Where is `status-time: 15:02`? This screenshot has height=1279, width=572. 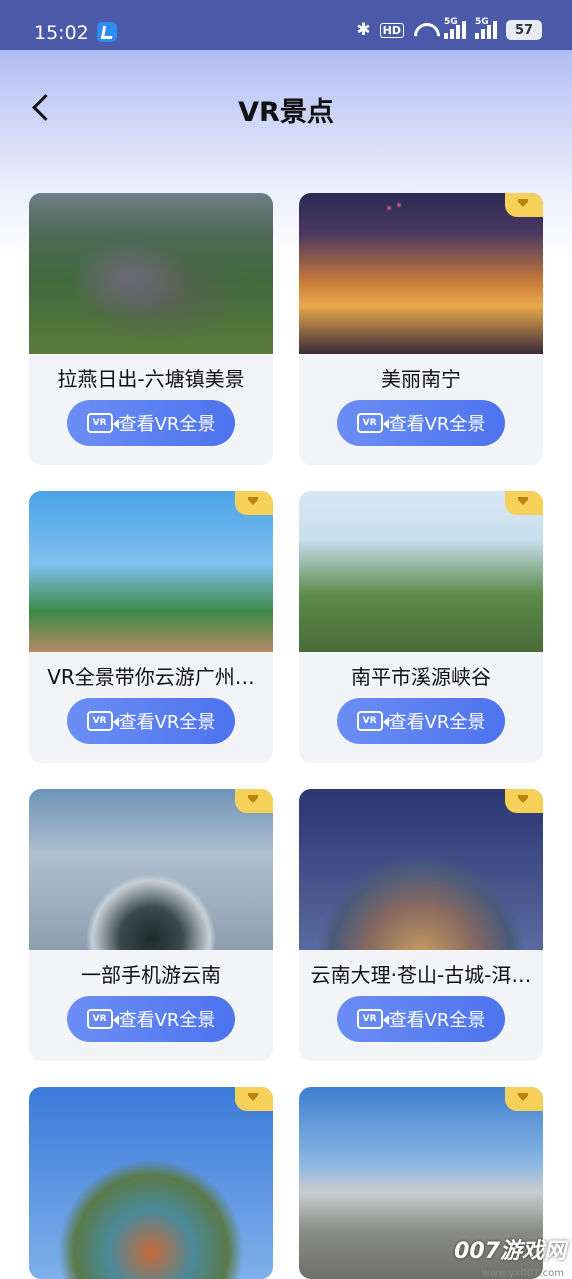 status-time: 15:02 is located at coordinates (61, 33).